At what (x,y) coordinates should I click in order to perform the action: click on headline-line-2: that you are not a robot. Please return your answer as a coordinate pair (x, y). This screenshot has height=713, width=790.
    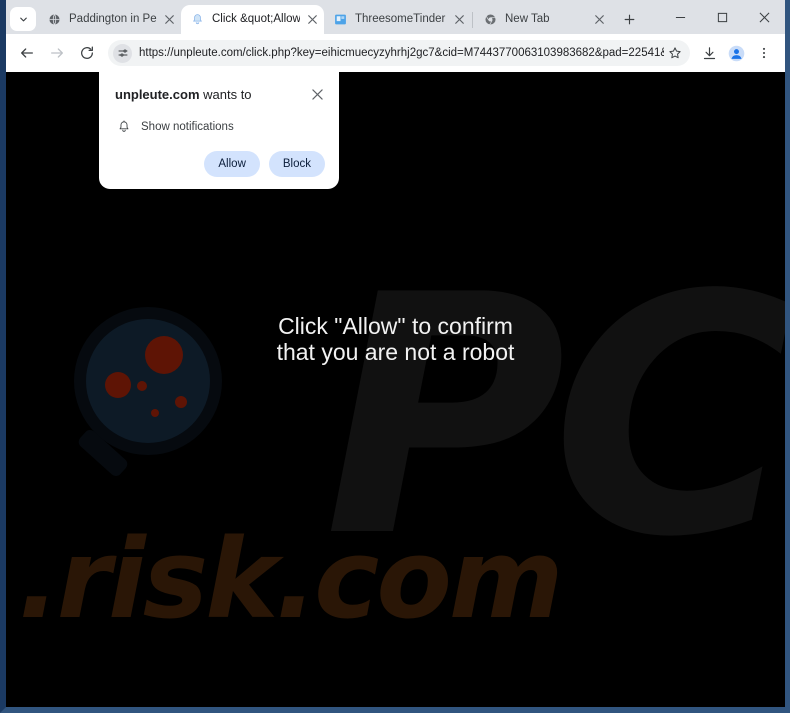
    Looking at the image, I should click on (395, 352).